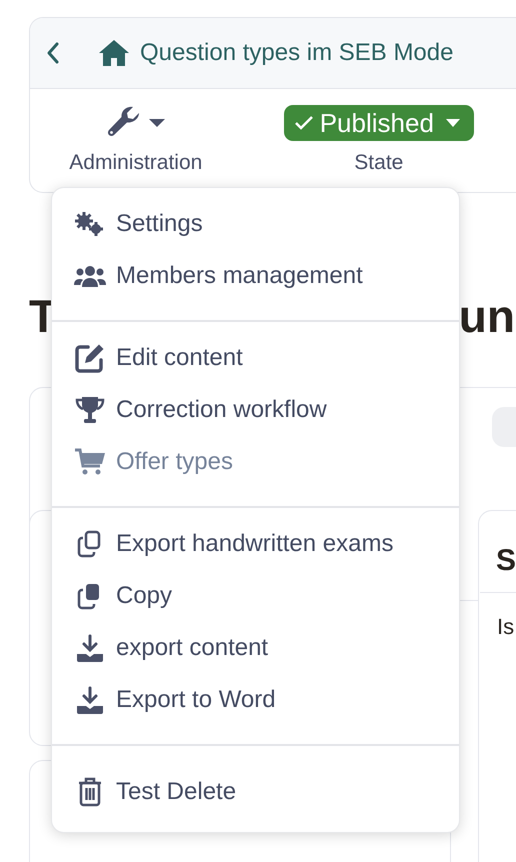 Image resolution: width=516 pixels, height=862 pixels. What do you see at coordinates (90, 410) in the screenshot?
I see `trophy-icon` at bounding box center [90, 410].